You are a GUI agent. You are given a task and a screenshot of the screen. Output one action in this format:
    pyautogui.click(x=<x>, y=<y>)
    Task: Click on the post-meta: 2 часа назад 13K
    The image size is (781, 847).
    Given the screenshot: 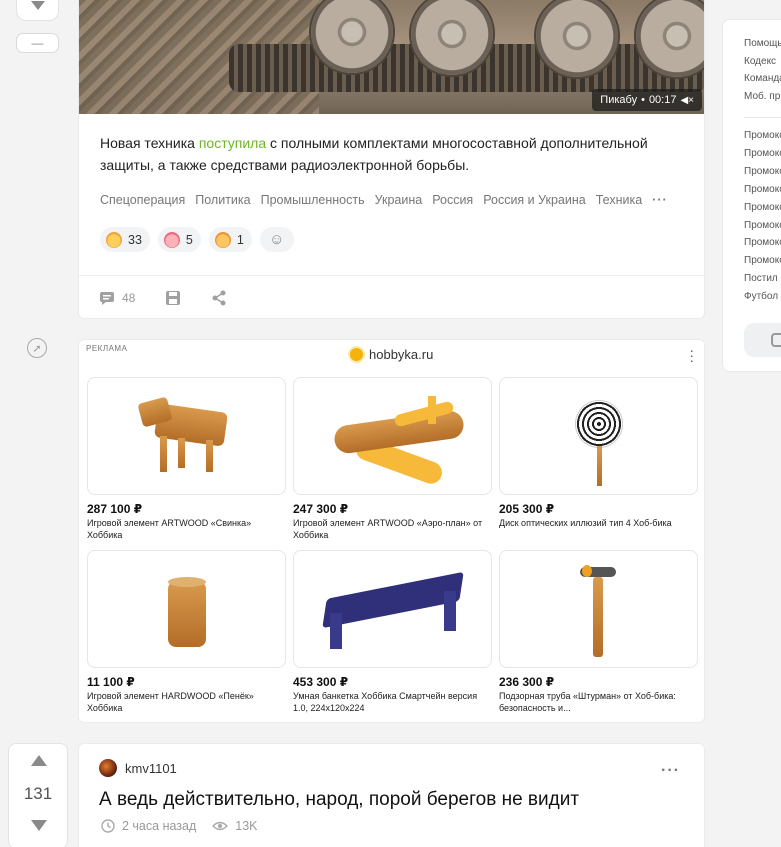 What is the action you would take?
    pyautogui.click(x=179, y=826)
    